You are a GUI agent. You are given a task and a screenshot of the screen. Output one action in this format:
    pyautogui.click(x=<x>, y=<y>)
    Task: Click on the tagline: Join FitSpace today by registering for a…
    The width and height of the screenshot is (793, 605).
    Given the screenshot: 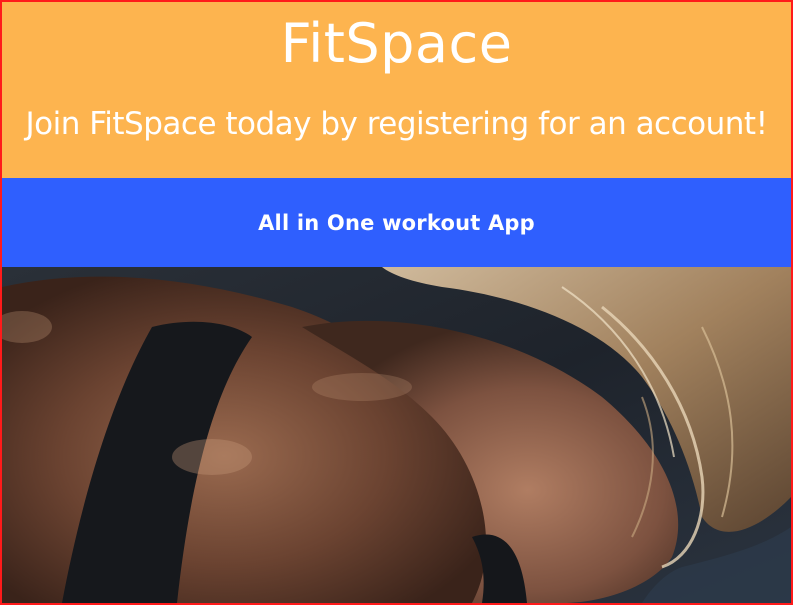 What is the action you would take?
    pyautogui.click(x=396, y=124)
    